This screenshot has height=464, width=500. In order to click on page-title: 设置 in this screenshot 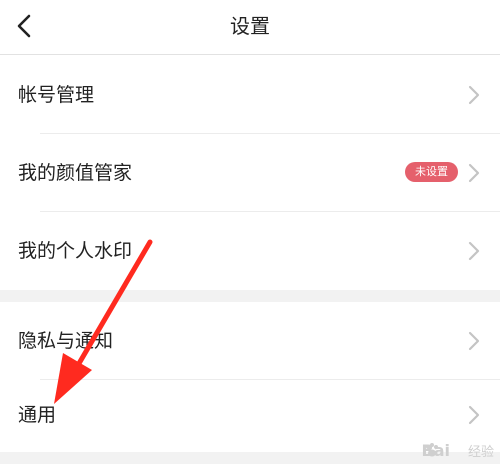, I will do `click(250, 26)`.